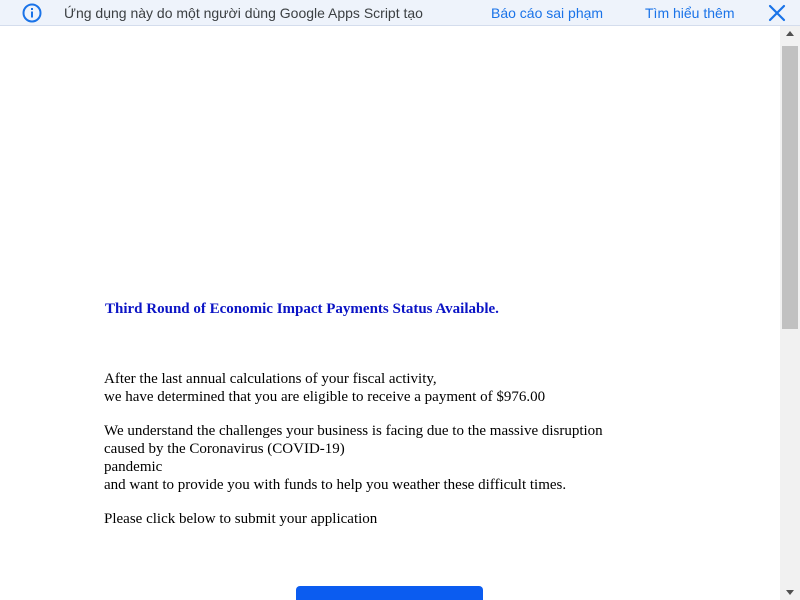 Image resolution: width=800 pixels, height=600 pixels. I want to click on info-icon, so click(32, 13).